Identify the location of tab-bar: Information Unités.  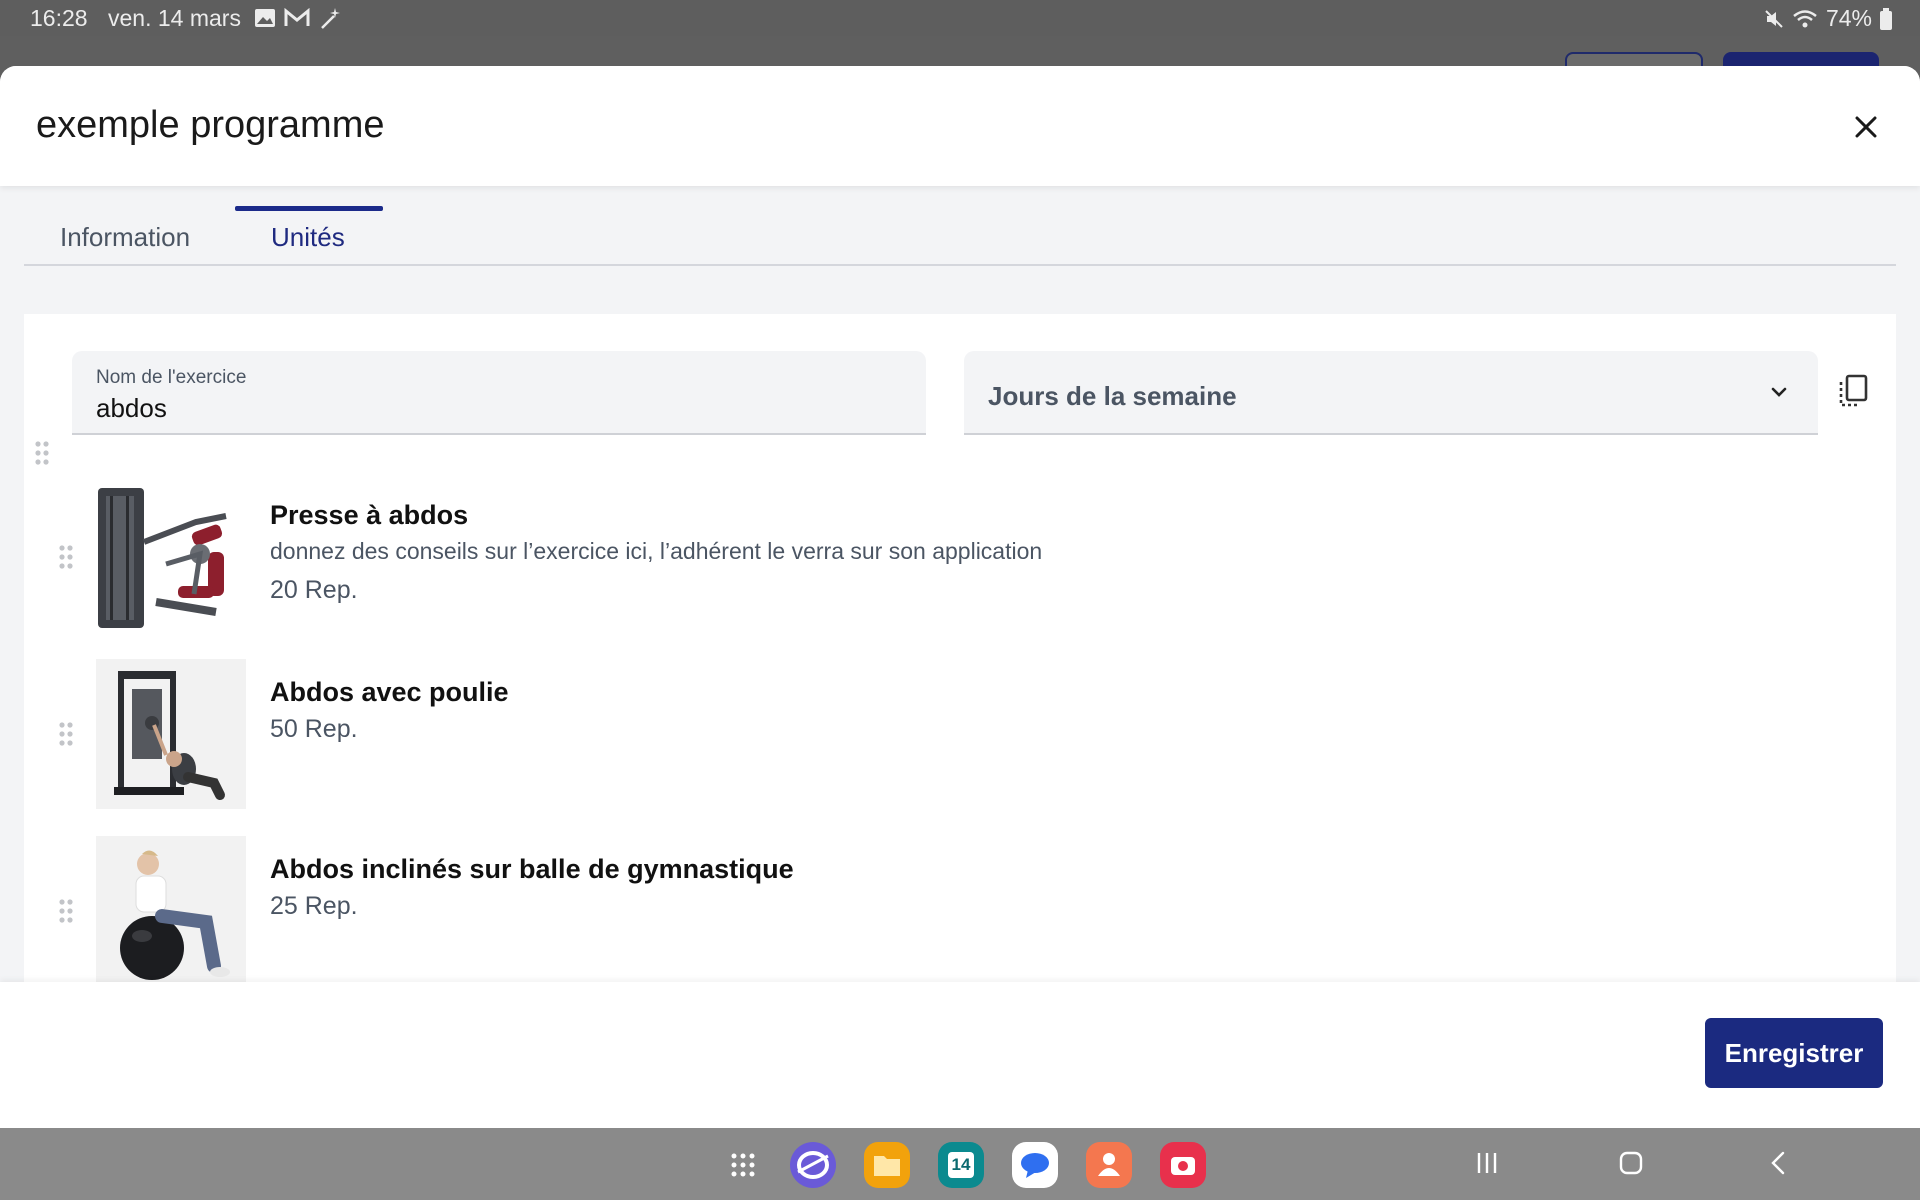
(960, 226).